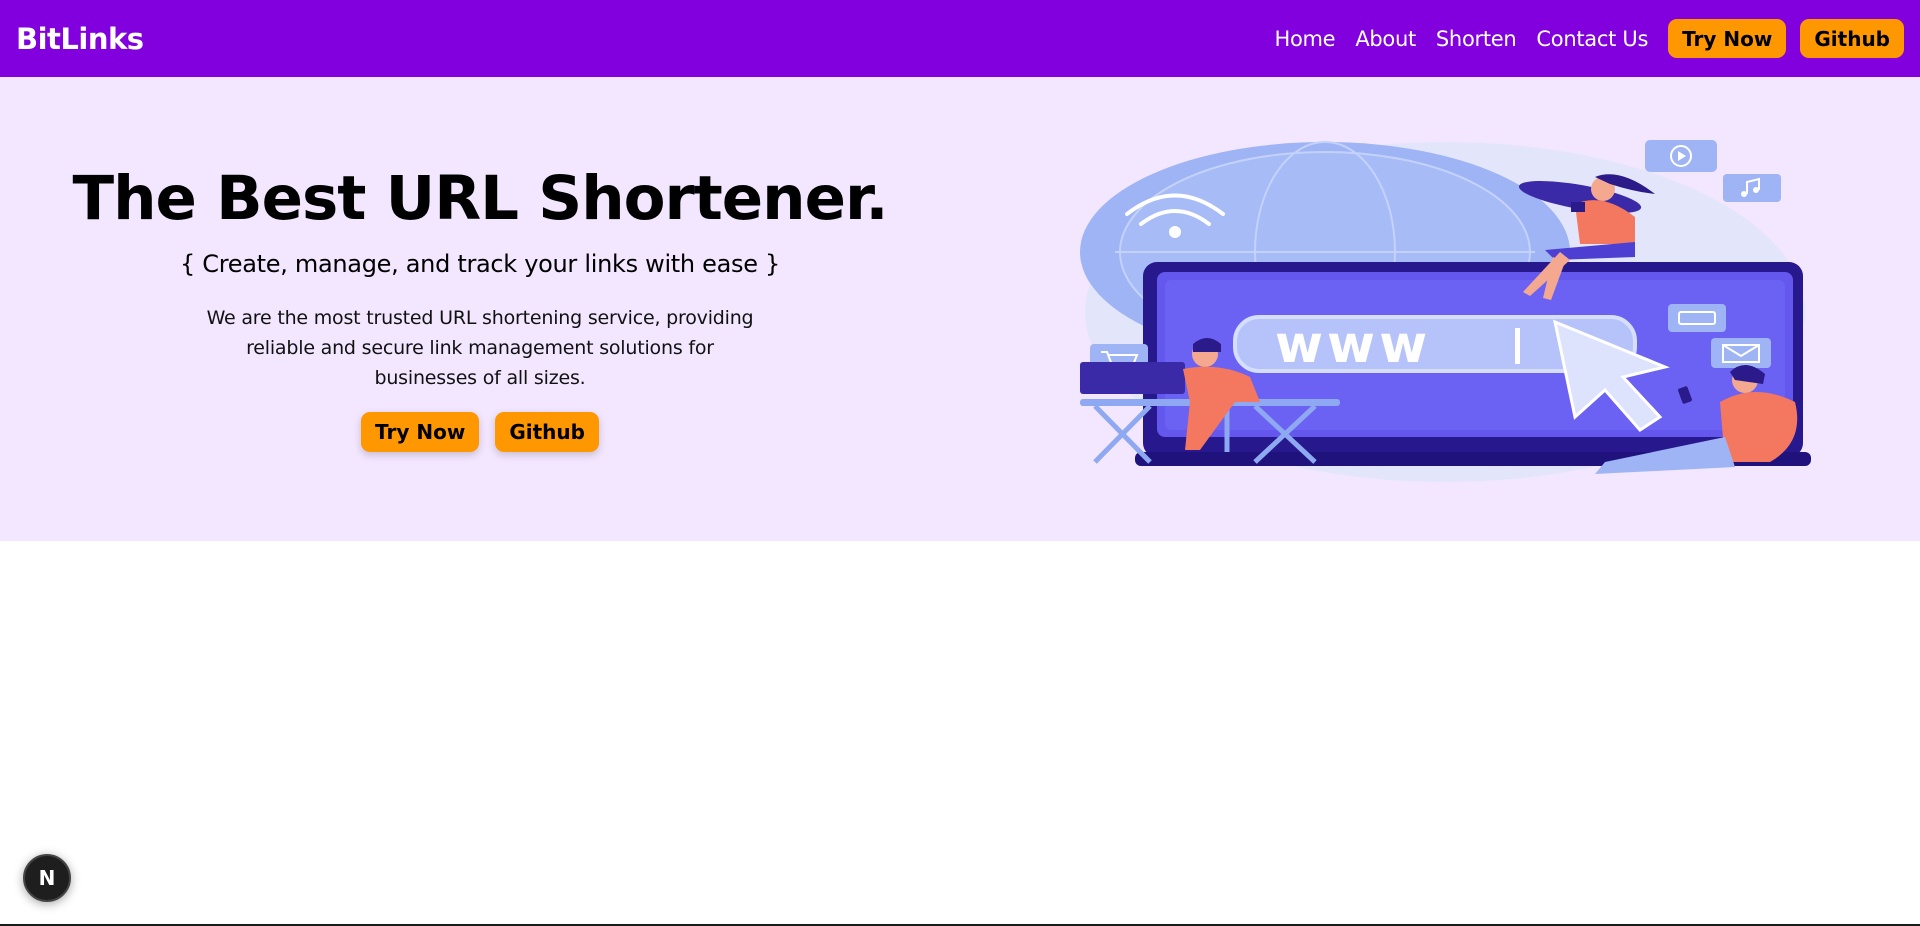 The width and height of the screenshot is (1920, 926). What do you see at coordinates (1681, 156) in the screenshot?
I see `video-icon` at bounding box center [1681, 156].